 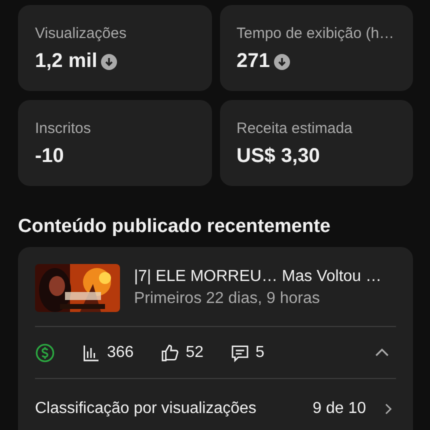 What do you see at coordinates (145, 409) in the screenshot?
I see `ranking-label: Classificação por visualizações` at bounding box center [145, 409].